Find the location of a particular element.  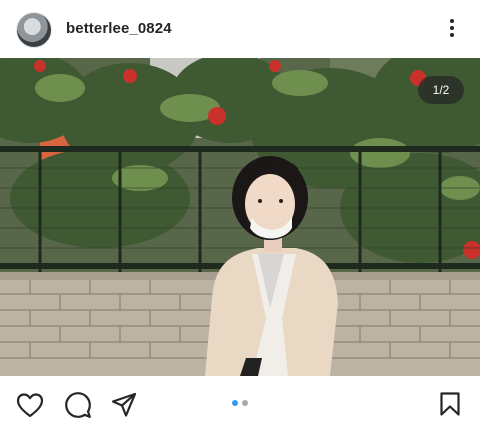

avatar is located at coordinates (34, 30).